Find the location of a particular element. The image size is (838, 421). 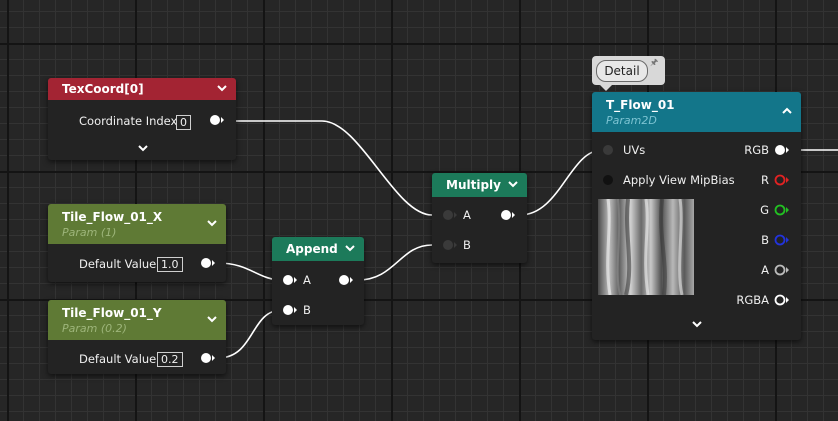

node-title: Multiply is located at coordinates (473, 185).